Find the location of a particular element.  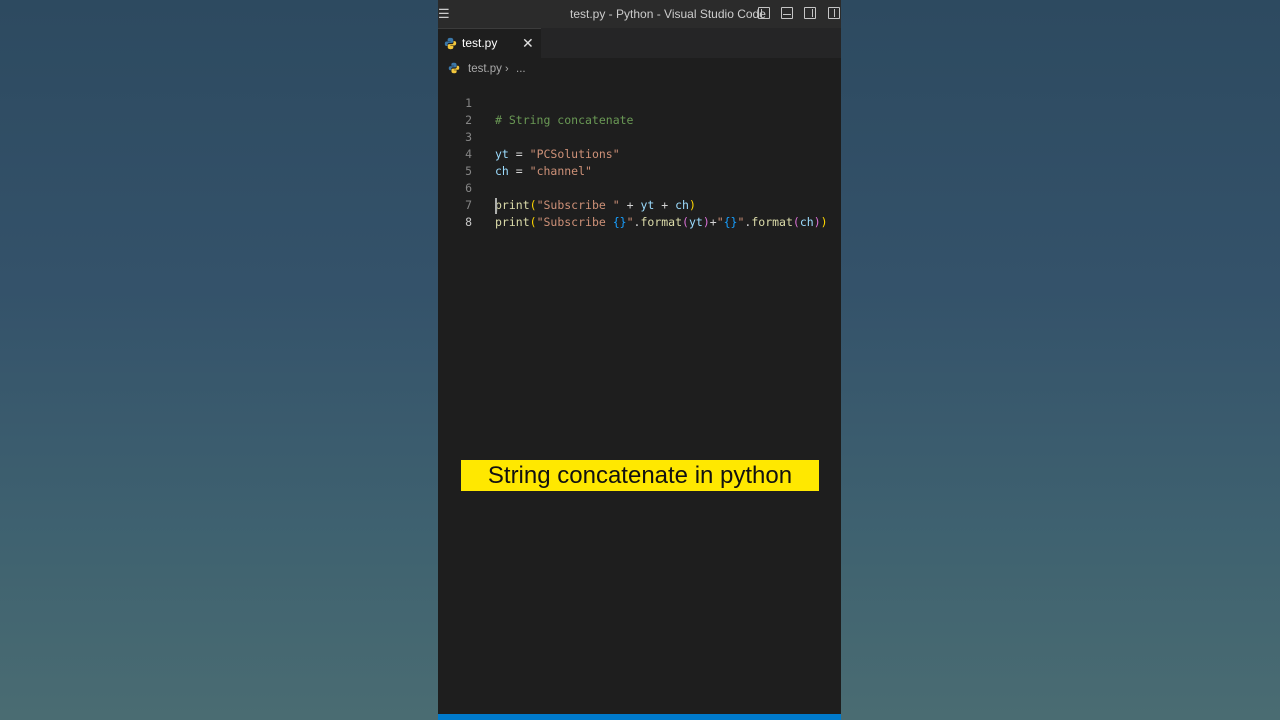

code-token: print is located at coordinates (512, 222).